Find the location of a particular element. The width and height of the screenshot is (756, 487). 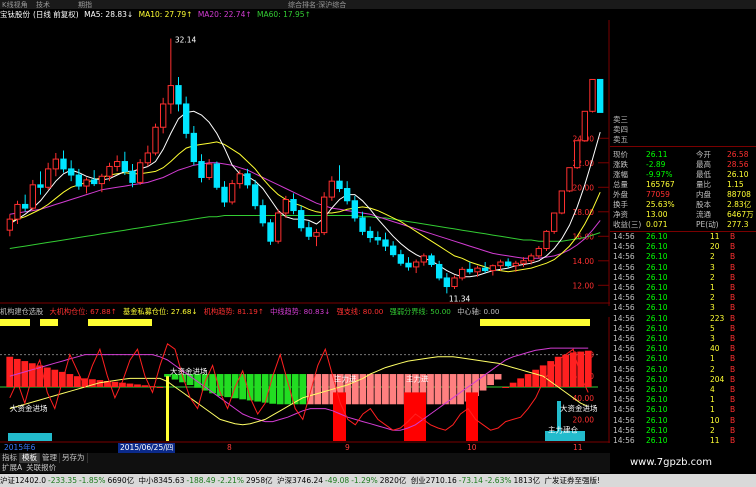

broker-name: 广发证券至强版! is located at coordinates (572, 480).